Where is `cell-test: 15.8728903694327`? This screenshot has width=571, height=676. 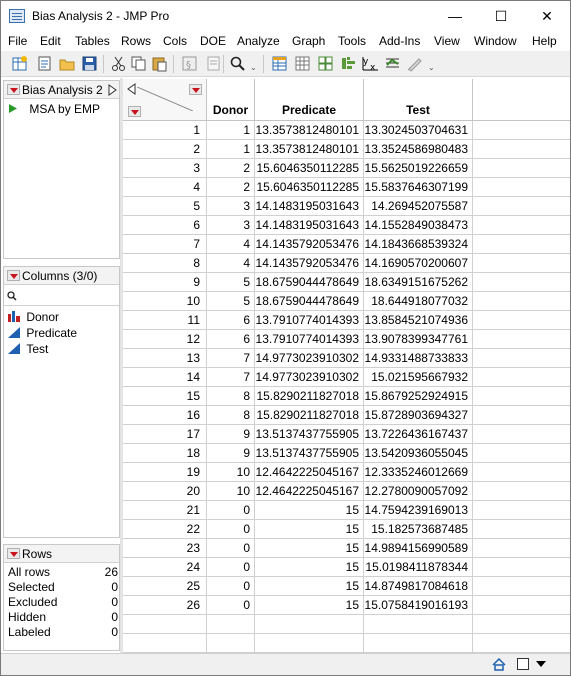 cell-test: 15.8728903694327 is located at coordinates (418, 415).